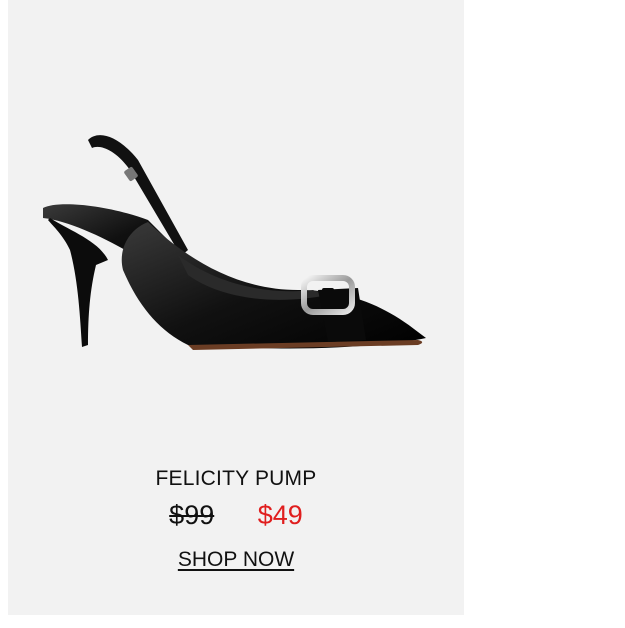  Describe the element at coordinates (192, 515) in the screenshot. I see `original-price: $99` at that location.